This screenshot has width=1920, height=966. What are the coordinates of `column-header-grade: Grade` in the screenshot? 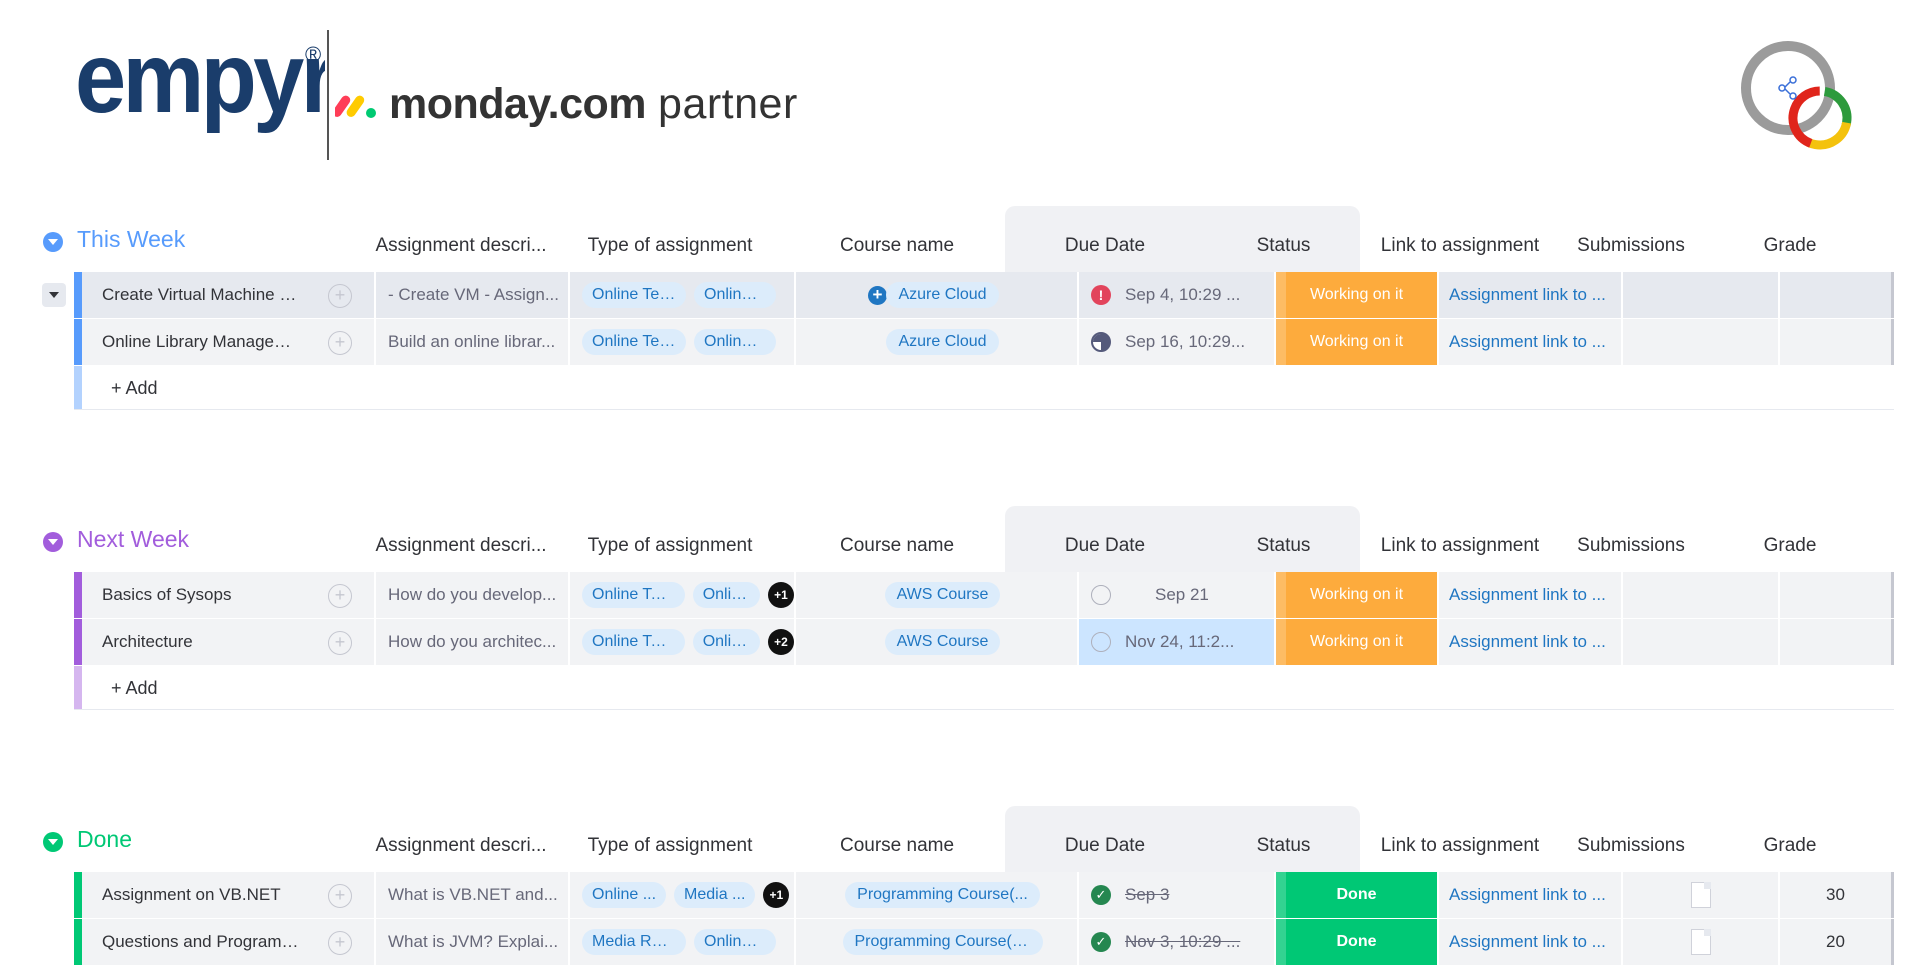 It's located at (1790, 846).